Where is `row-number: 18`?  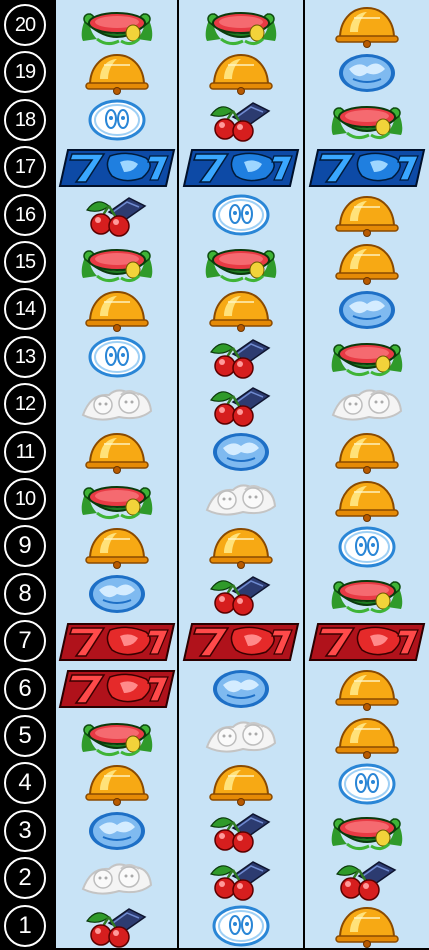 row-number: 18 is located at coordinates (25, 119).